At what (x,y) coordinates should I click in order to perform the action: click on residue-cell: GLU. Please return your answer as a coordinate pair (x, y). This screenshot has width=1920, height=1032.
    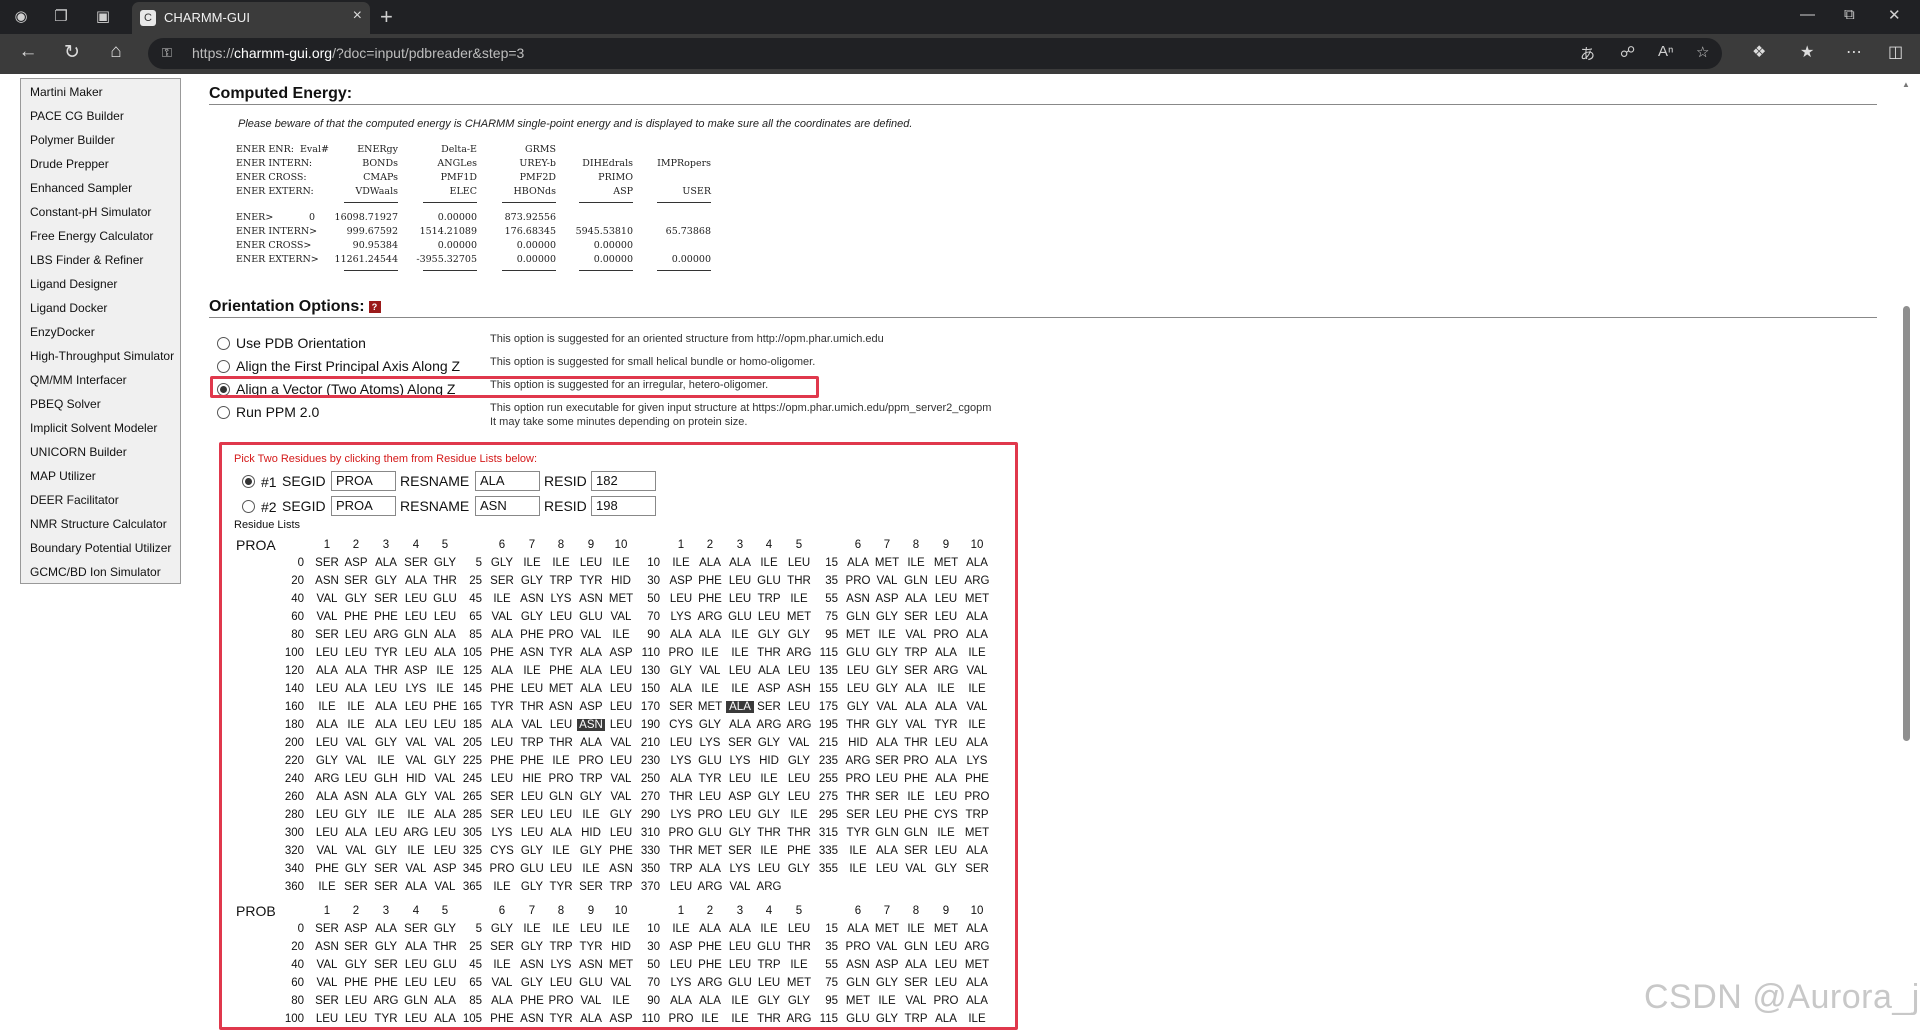
    Looking at the image, I should click on (769, 581).